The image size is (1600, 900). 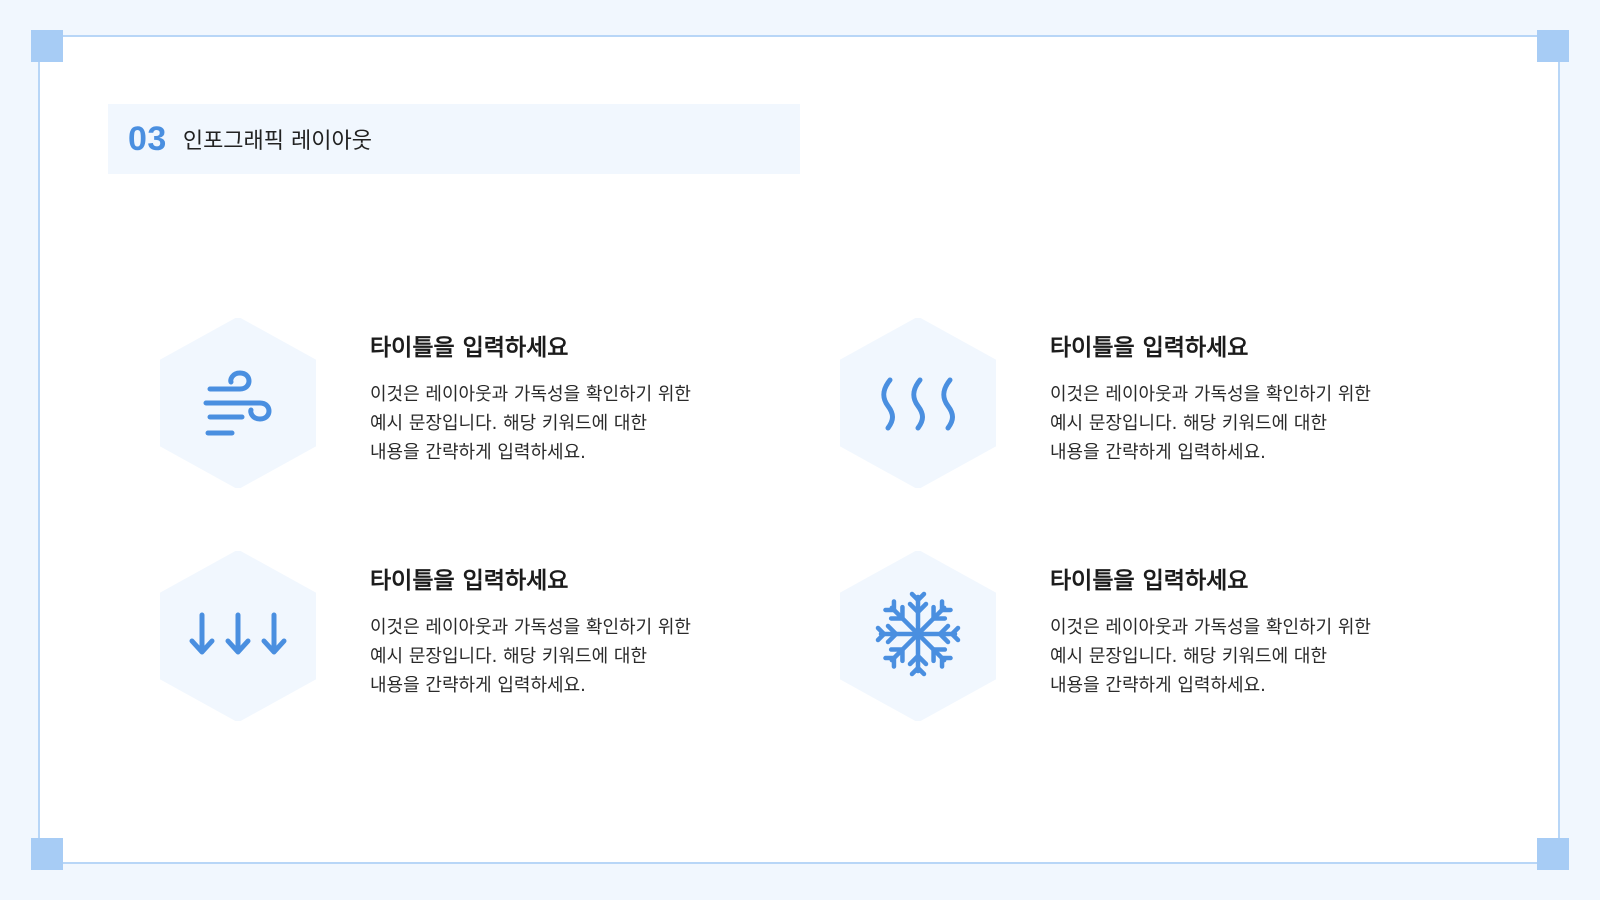 I want to click on corner-marker-bottom-right, so click(x=1553, y=854).